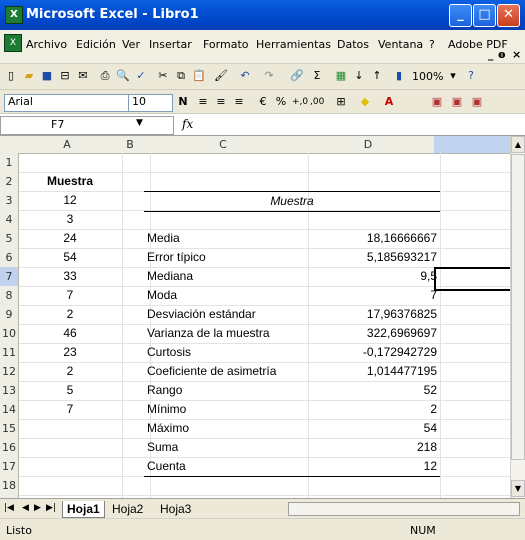 This screenshot has width=525, height=540. I want to click on row-header-15: 15, so click(9, 429).